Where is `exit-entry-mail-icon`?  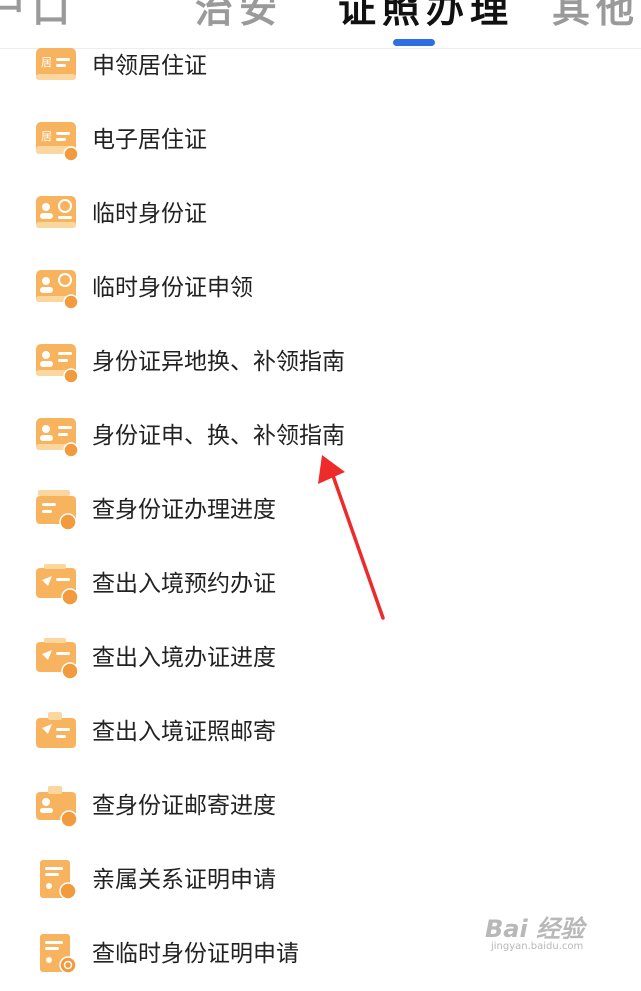
exit-entry-mail-icon is located at coordinates (56, 730).